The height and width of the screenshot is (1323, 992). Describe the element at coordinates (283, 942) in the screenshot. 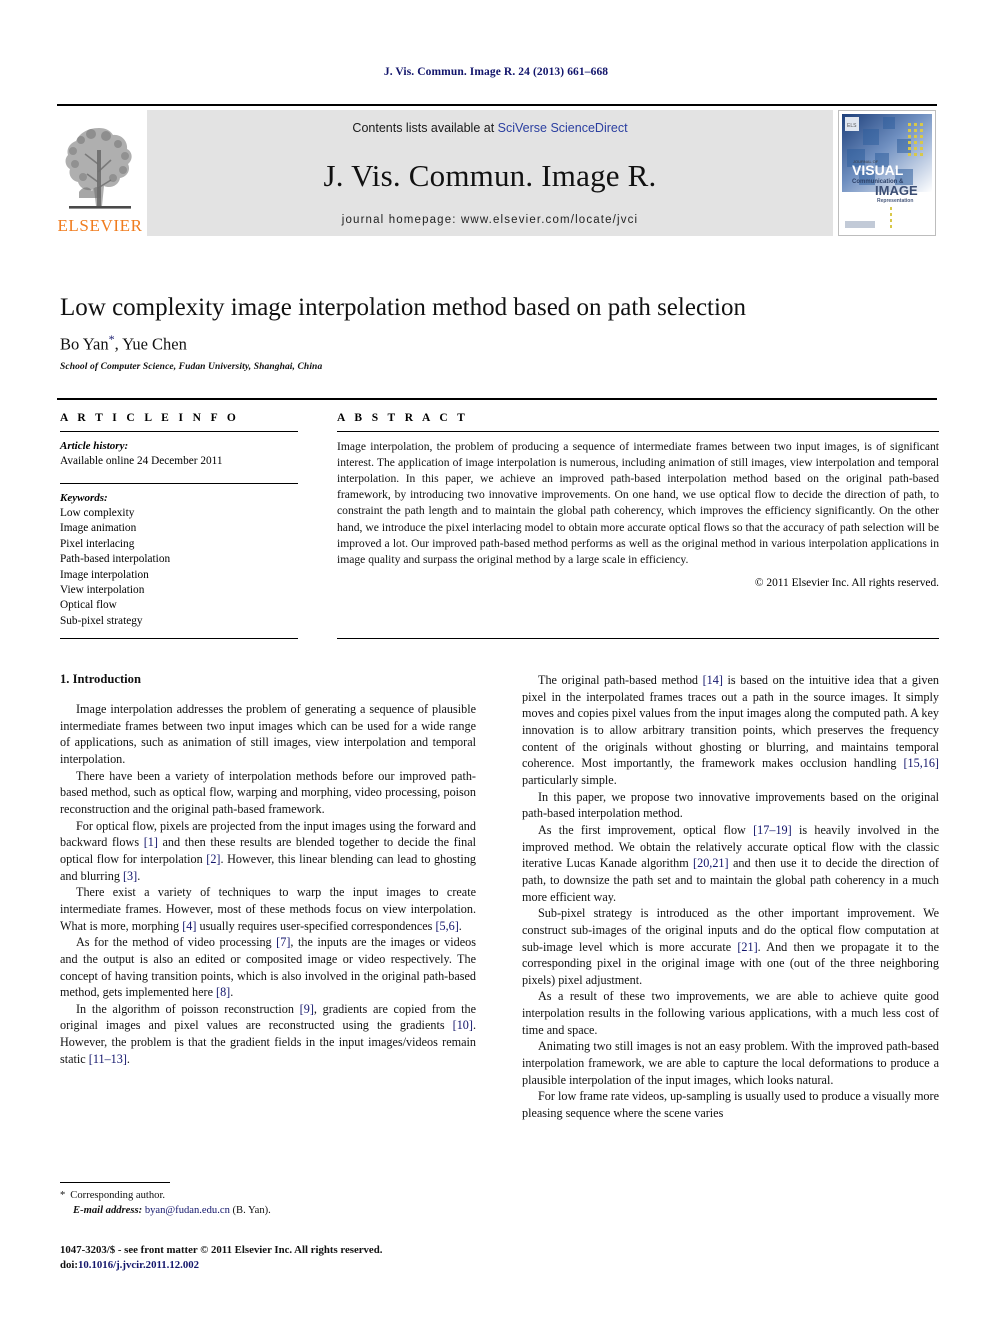

I see `citation-ref: [7]` at that location.